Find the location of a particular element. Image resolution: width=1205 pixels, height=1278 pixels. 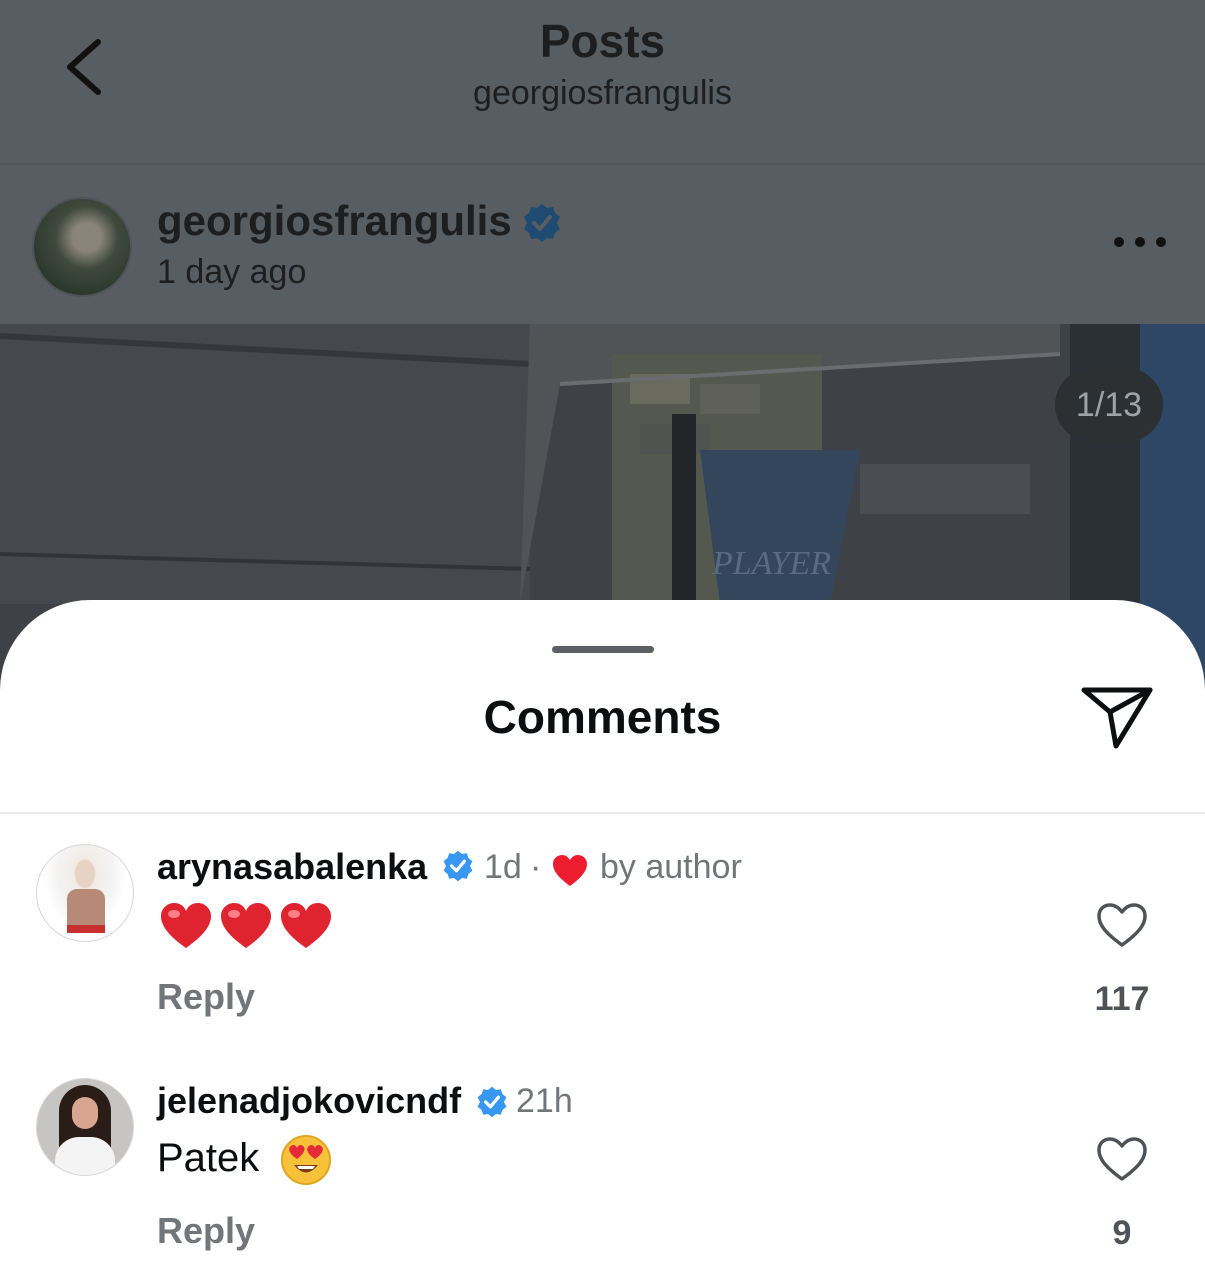

sheet-divider is located at coordinates (602, 813).